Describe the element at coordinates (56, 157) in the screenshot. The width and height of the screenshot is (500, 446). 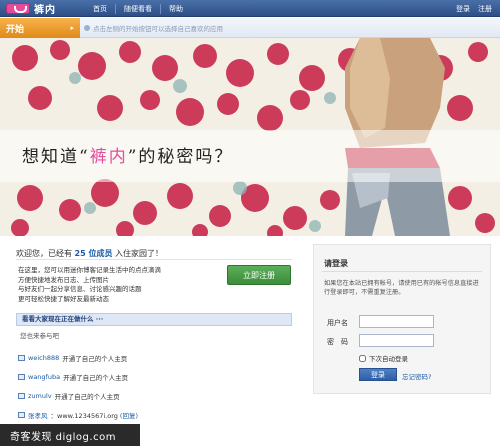
I see `slogan-pre: 想知道“` at that location.